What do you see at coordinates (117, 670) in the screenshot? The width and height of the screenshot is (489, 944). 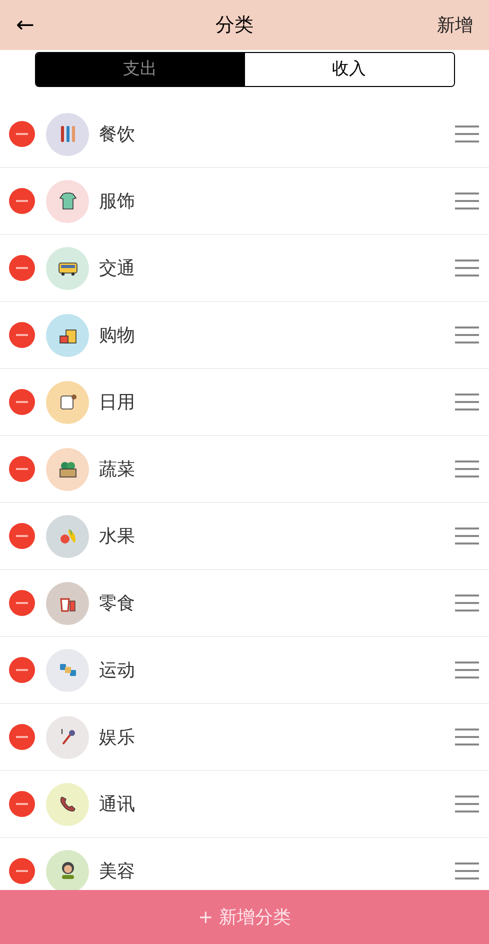 I see `category-name: 运动` at bounding box center [117, 670].